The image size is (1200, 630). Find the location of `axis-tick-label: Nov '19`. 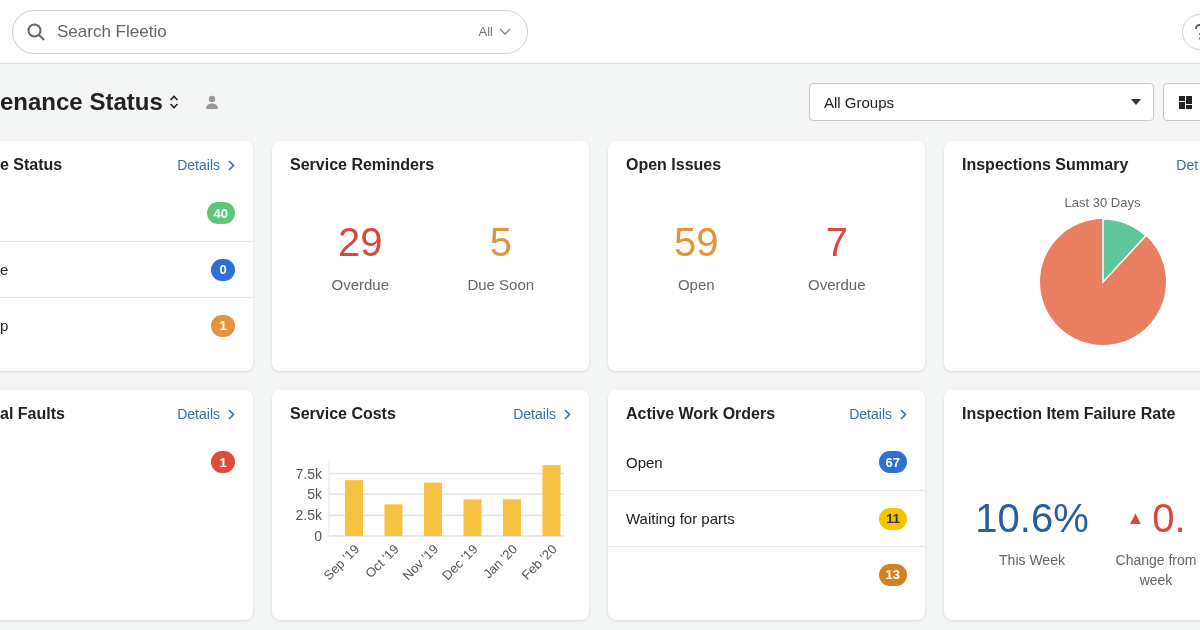

axis-tick-label: Nov '19 is located at coordinates (420, 562).